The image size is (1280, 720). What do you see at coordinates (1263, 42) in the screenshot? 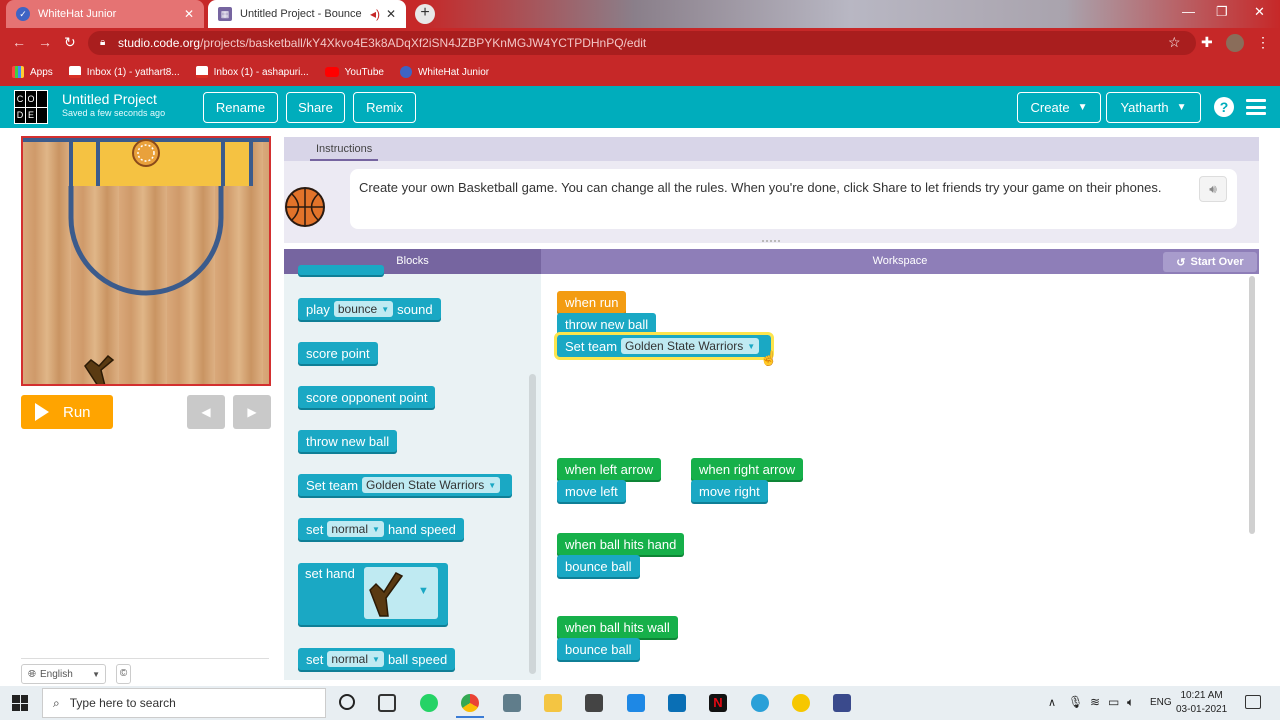
I see `chrome-menu-icon: ⋮` at bounding box center [1263, 42].